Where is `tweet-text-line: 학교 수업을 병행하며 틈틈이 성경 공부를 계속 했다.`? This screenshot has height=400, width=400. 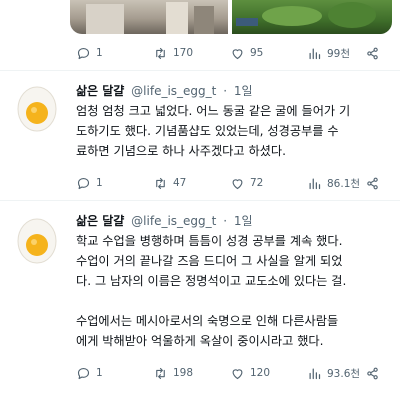 tweet-text-line: 학교 수업을 병행하며 틈틈이 성경 공부를 계속 했다. is located at coordinates (209, 241).